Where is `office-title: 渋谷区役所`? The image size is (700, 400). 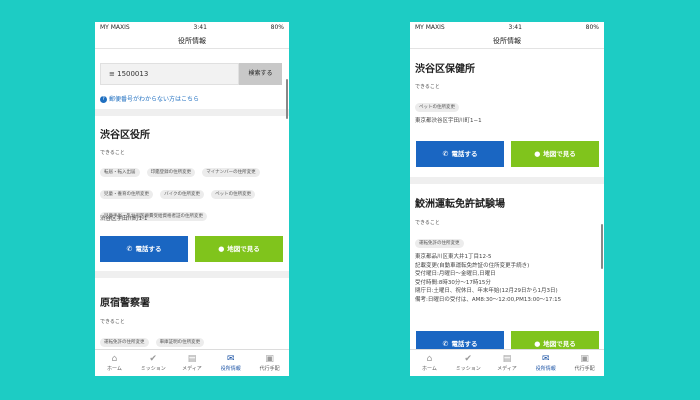
office-title: 渋谷区役所 is located at coordinates (125, 135).